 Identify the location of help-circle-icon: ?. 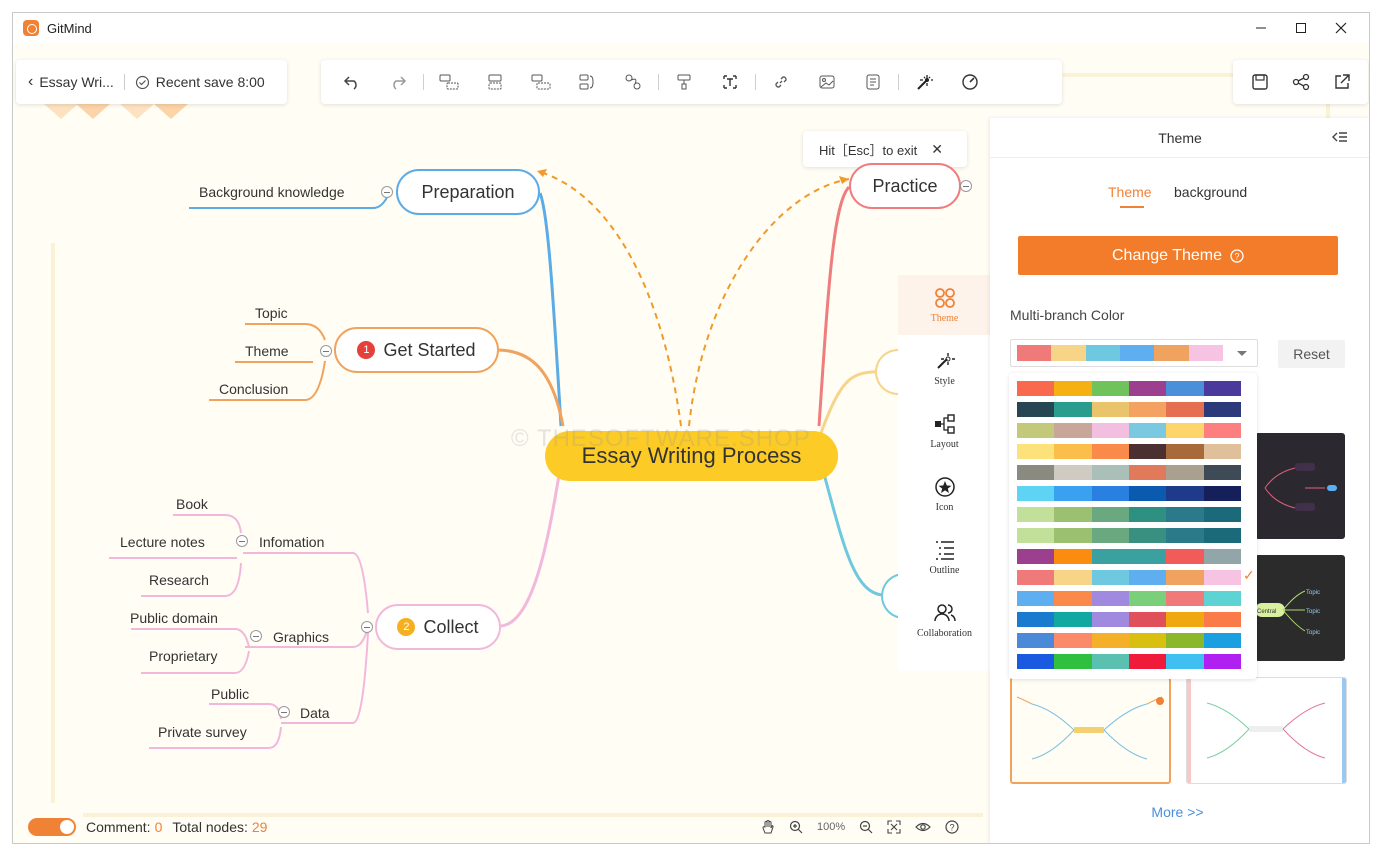
(952, 827).